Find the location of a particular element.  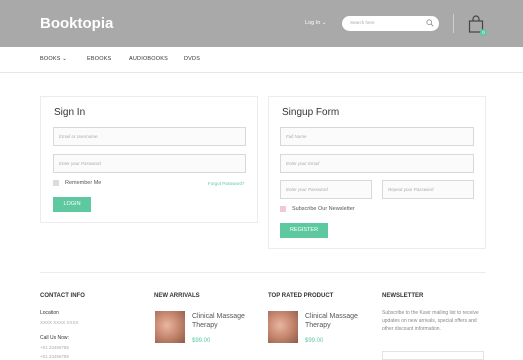

phone-1: +01 23456789 is located at coordinates (54, 347).